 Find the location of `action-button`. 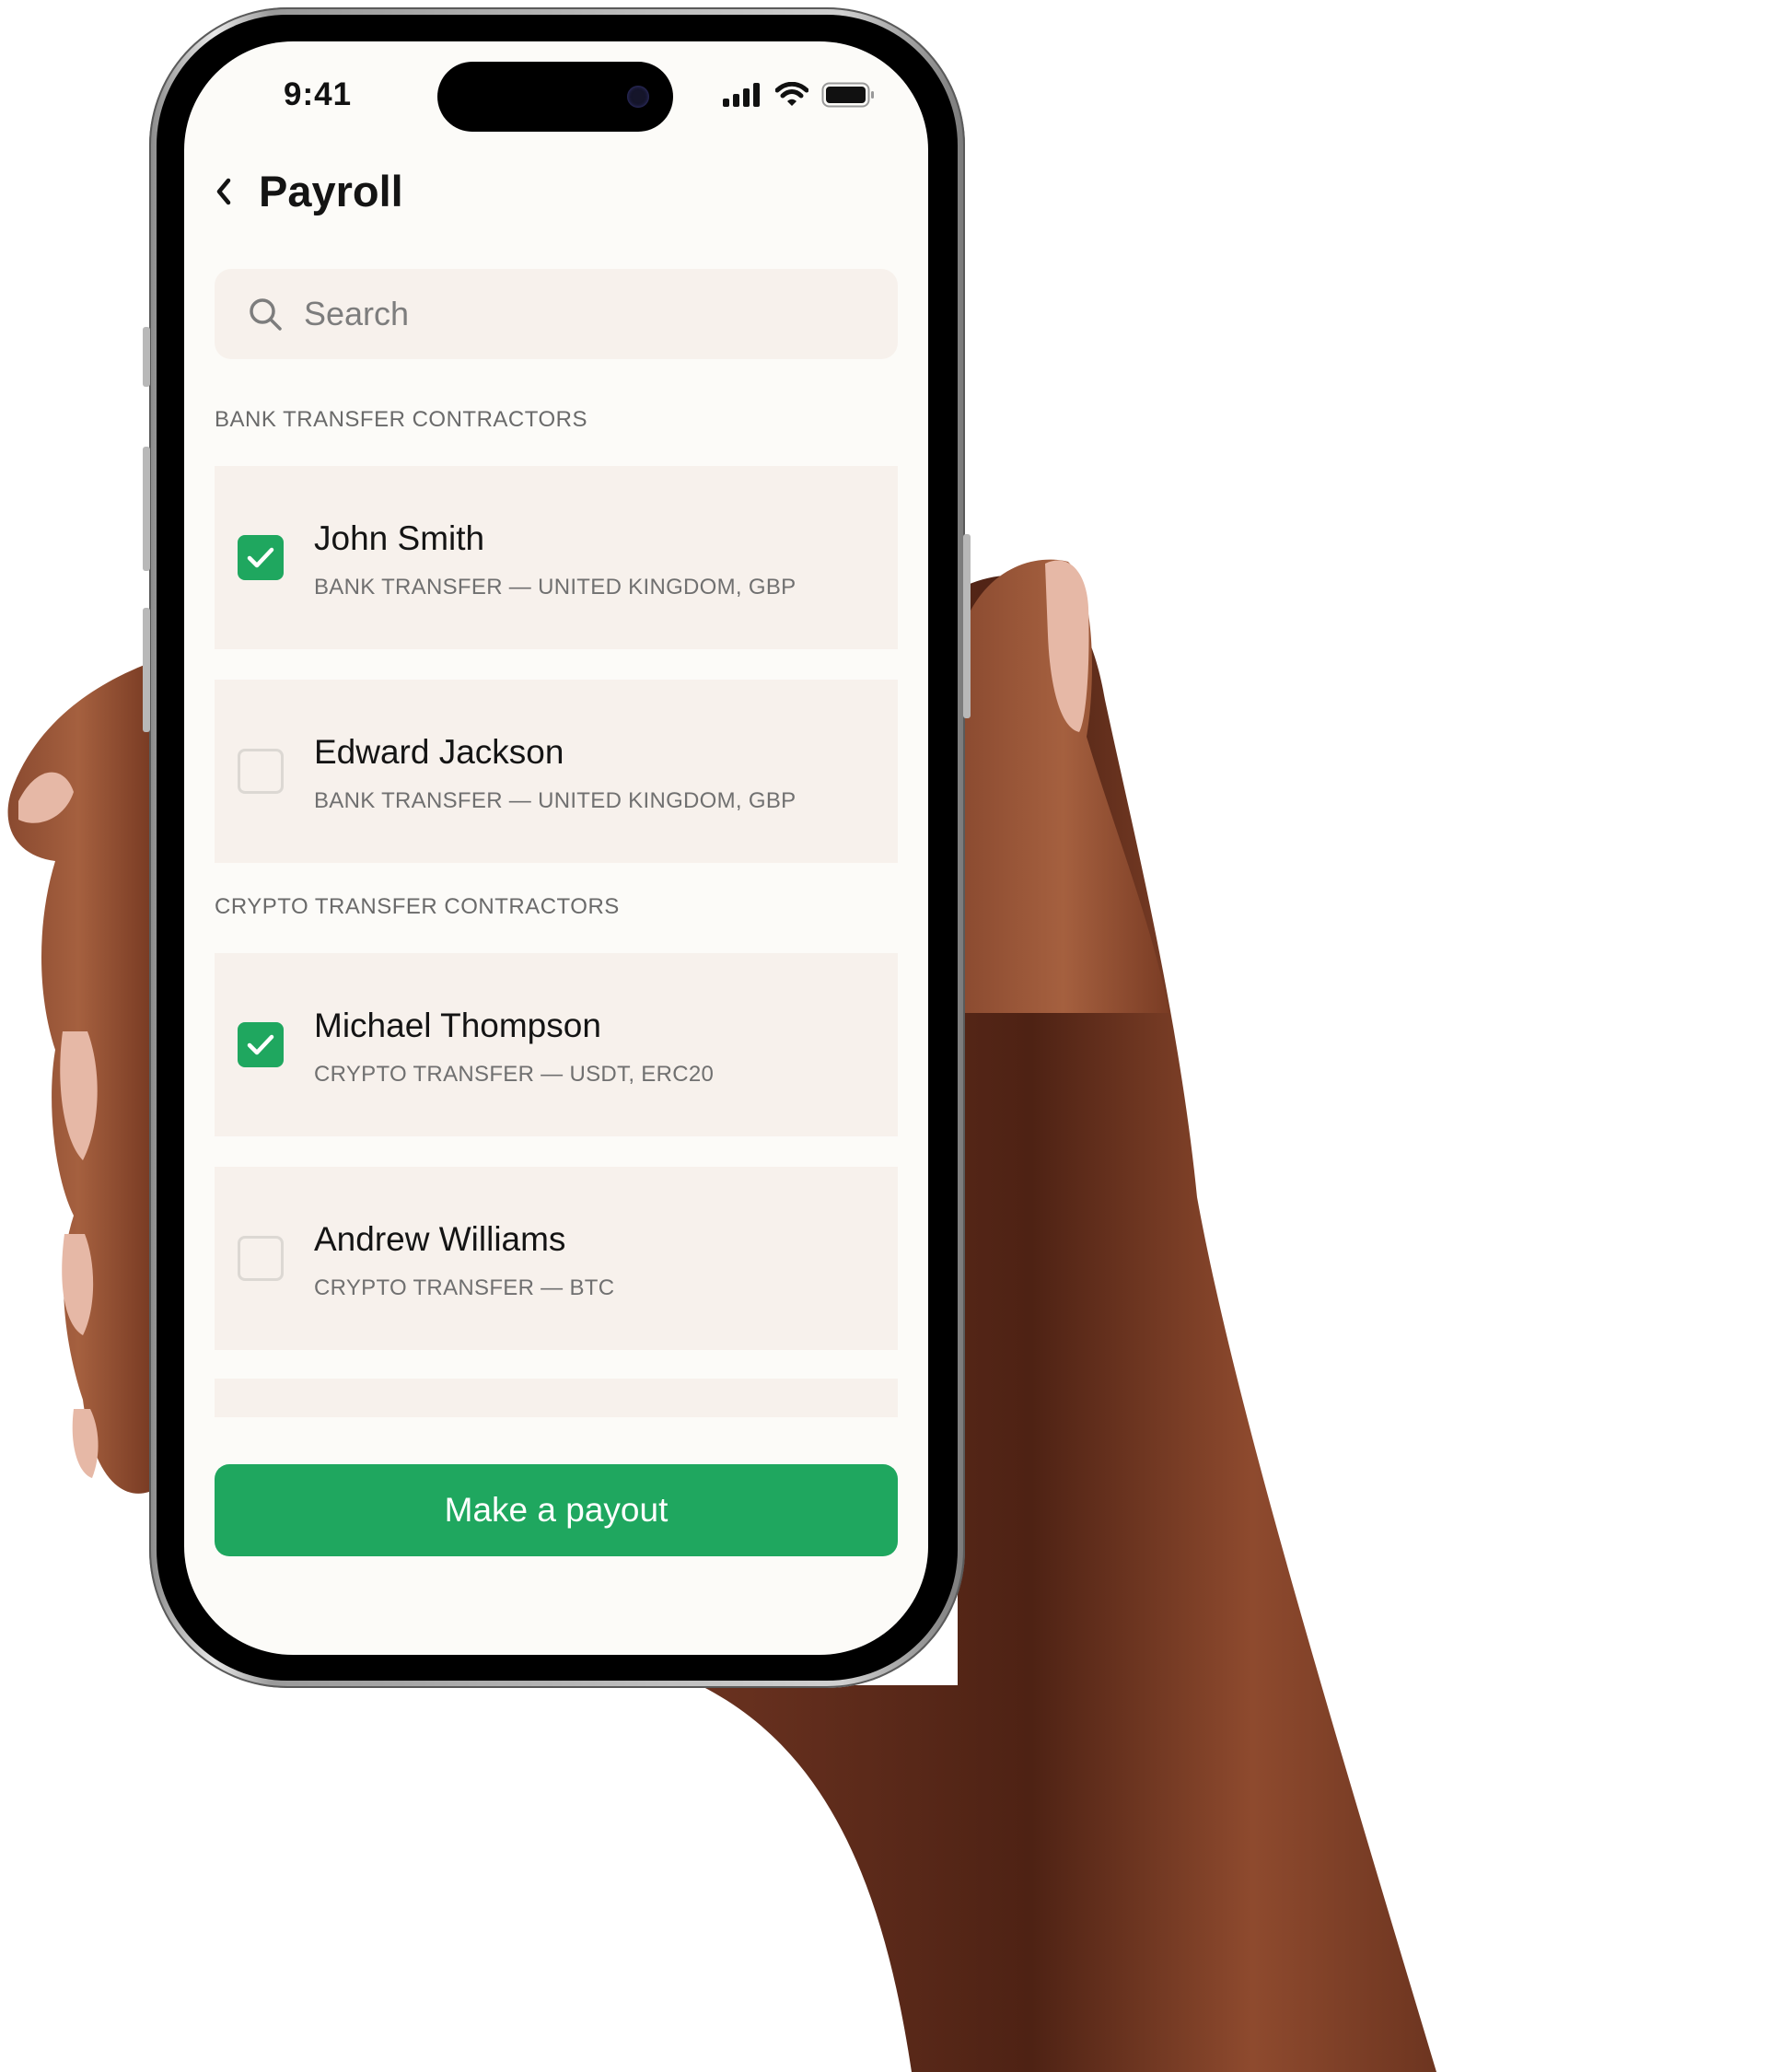

action-button is located at coordinates (146, 357).